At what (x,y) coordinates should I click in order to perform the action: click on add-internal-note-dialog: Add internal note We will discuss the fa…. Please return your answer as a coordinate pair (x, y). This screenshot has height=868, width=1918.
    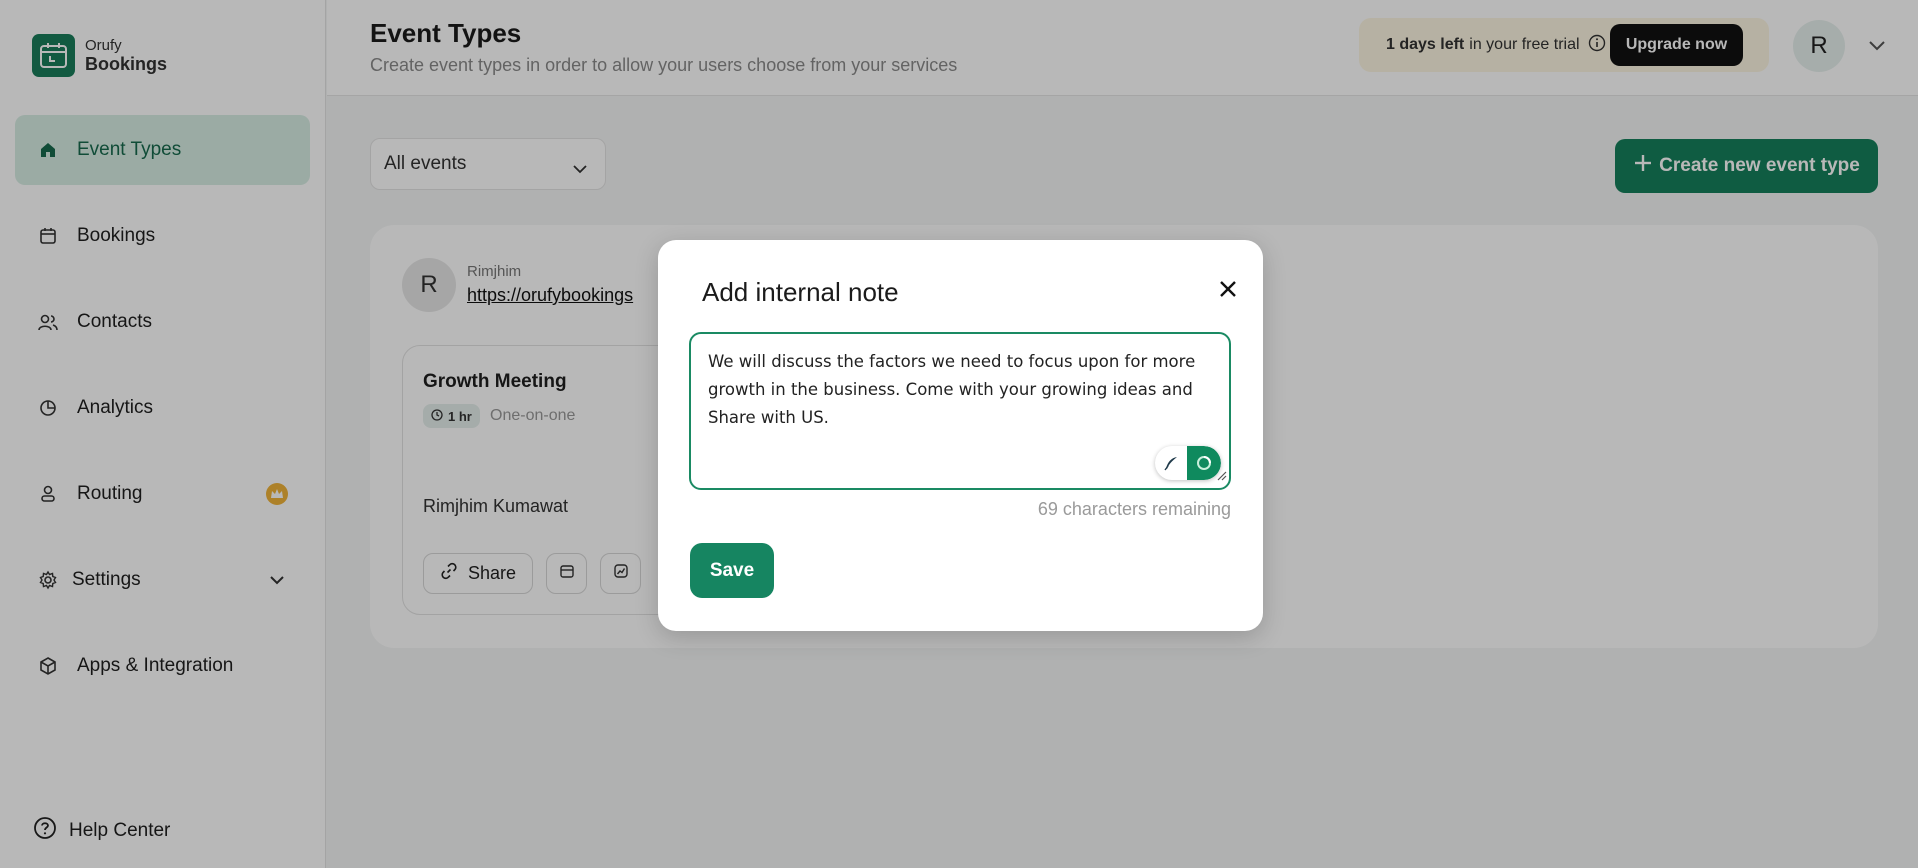
    Looking at the image, I should click on (960, 435).